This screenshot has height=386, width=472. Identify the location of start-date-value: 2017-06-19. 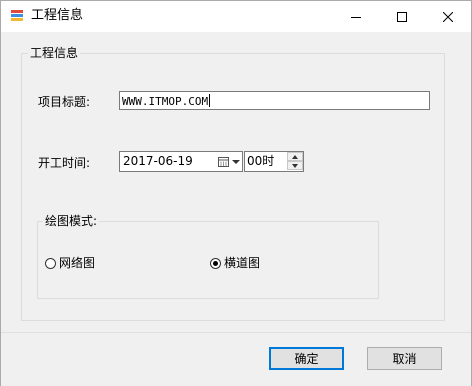
(158, 161).